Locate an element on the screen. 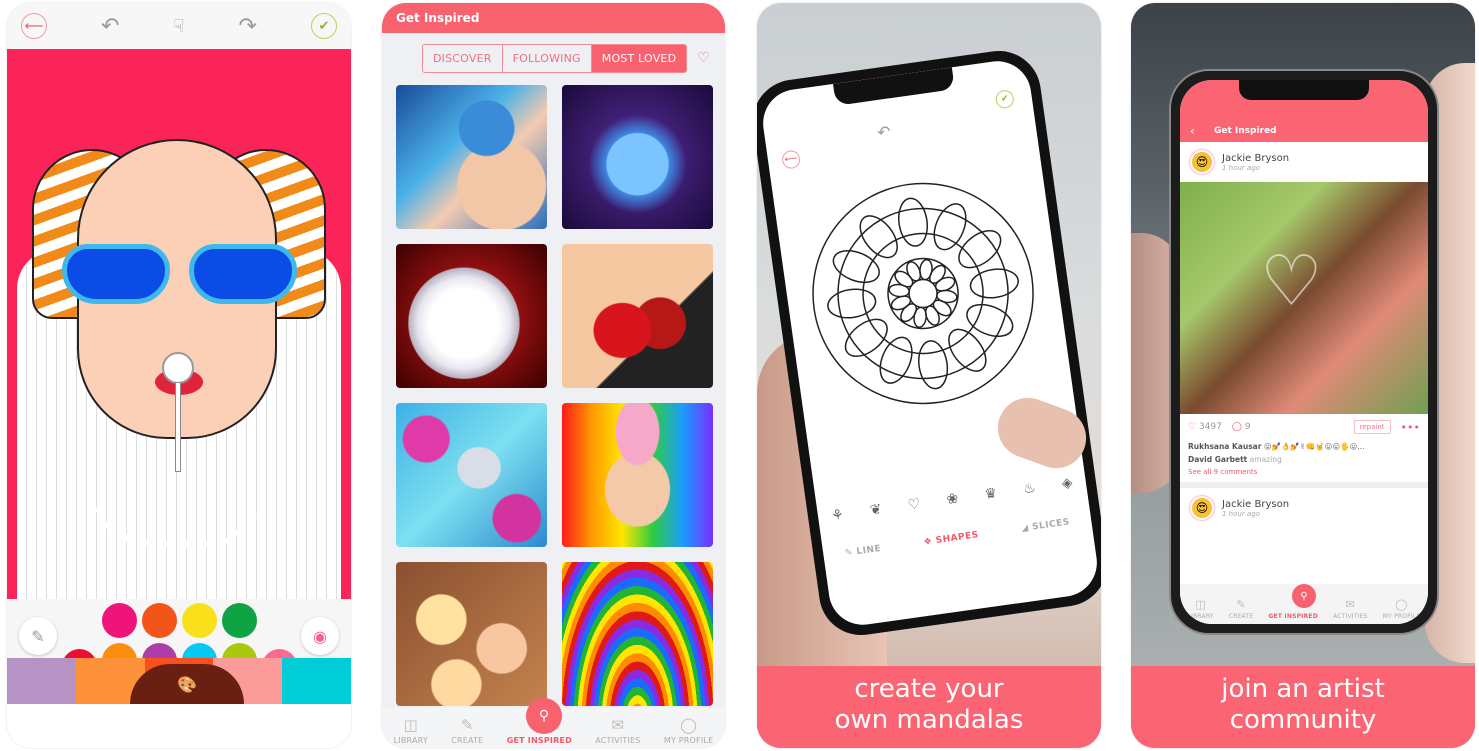  lens-right is located at coordinates (243, 274).